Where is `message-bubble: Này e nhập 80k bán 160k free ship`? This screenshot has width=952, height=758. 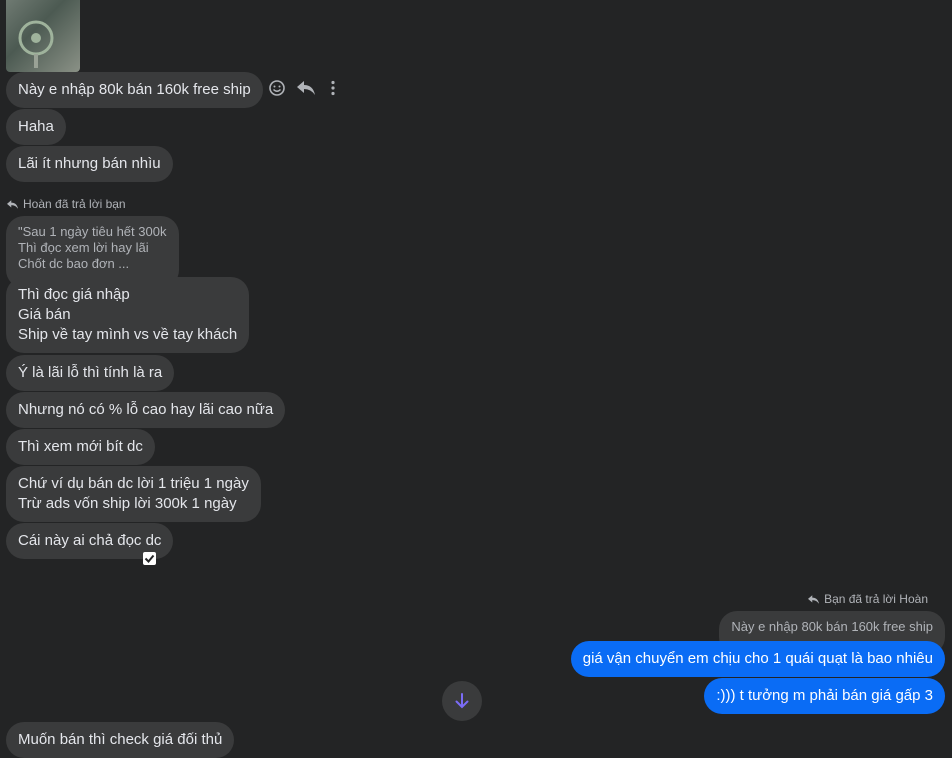 message-bubble: Này e nhập 80k bán 160k free ship is located at coordinates (134, 90).